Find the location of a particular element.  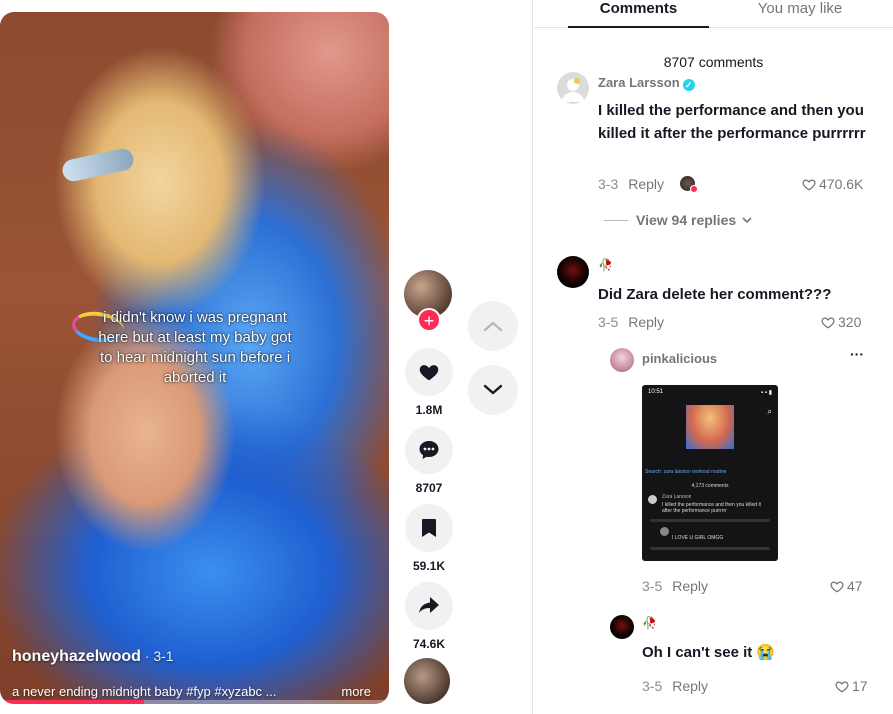

comment-bubble-icon is located at coordinates (429, 450).